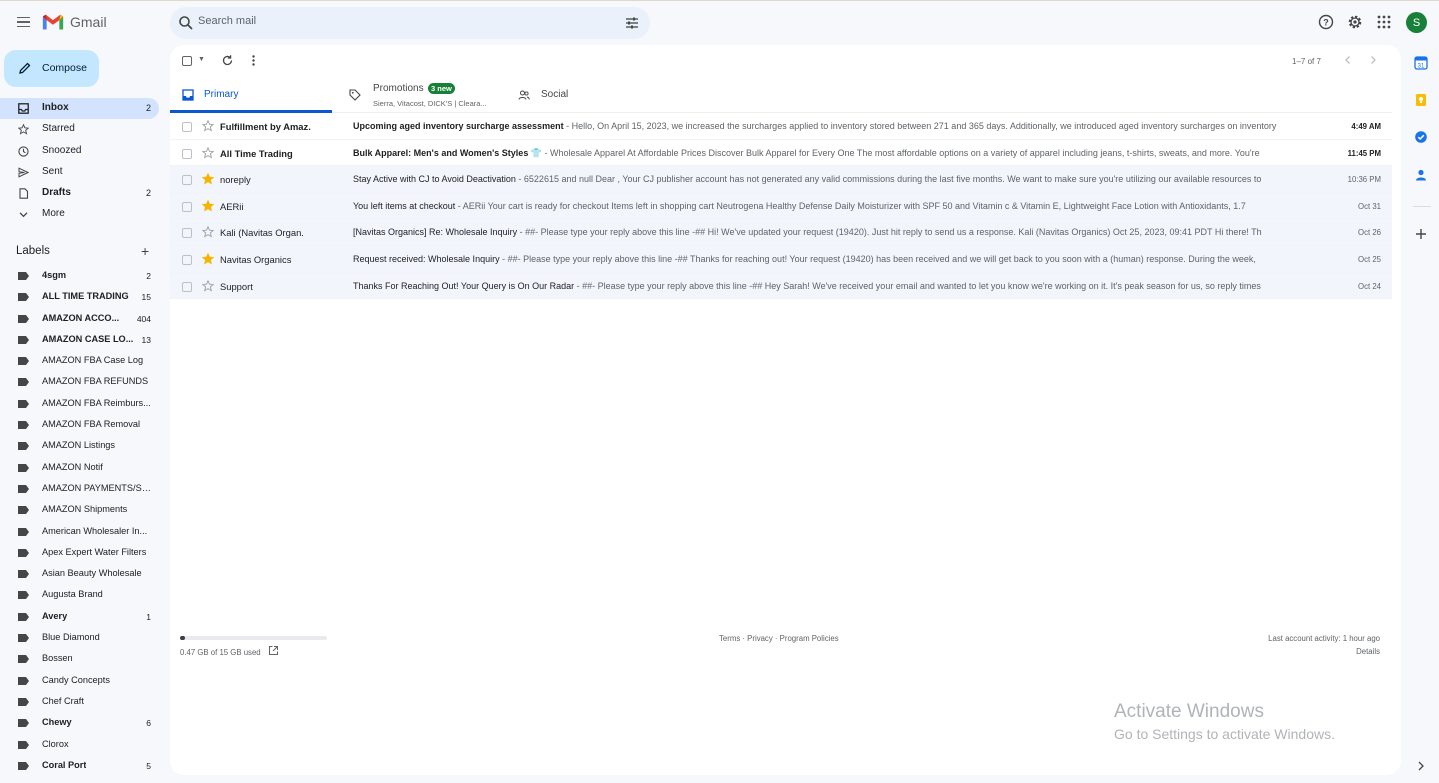 The width and height of the screenshot is (1439, 783). Describe the element at coordinates (760, 638) in the screenshot. I see `privacy-link: Privacy` at that location.